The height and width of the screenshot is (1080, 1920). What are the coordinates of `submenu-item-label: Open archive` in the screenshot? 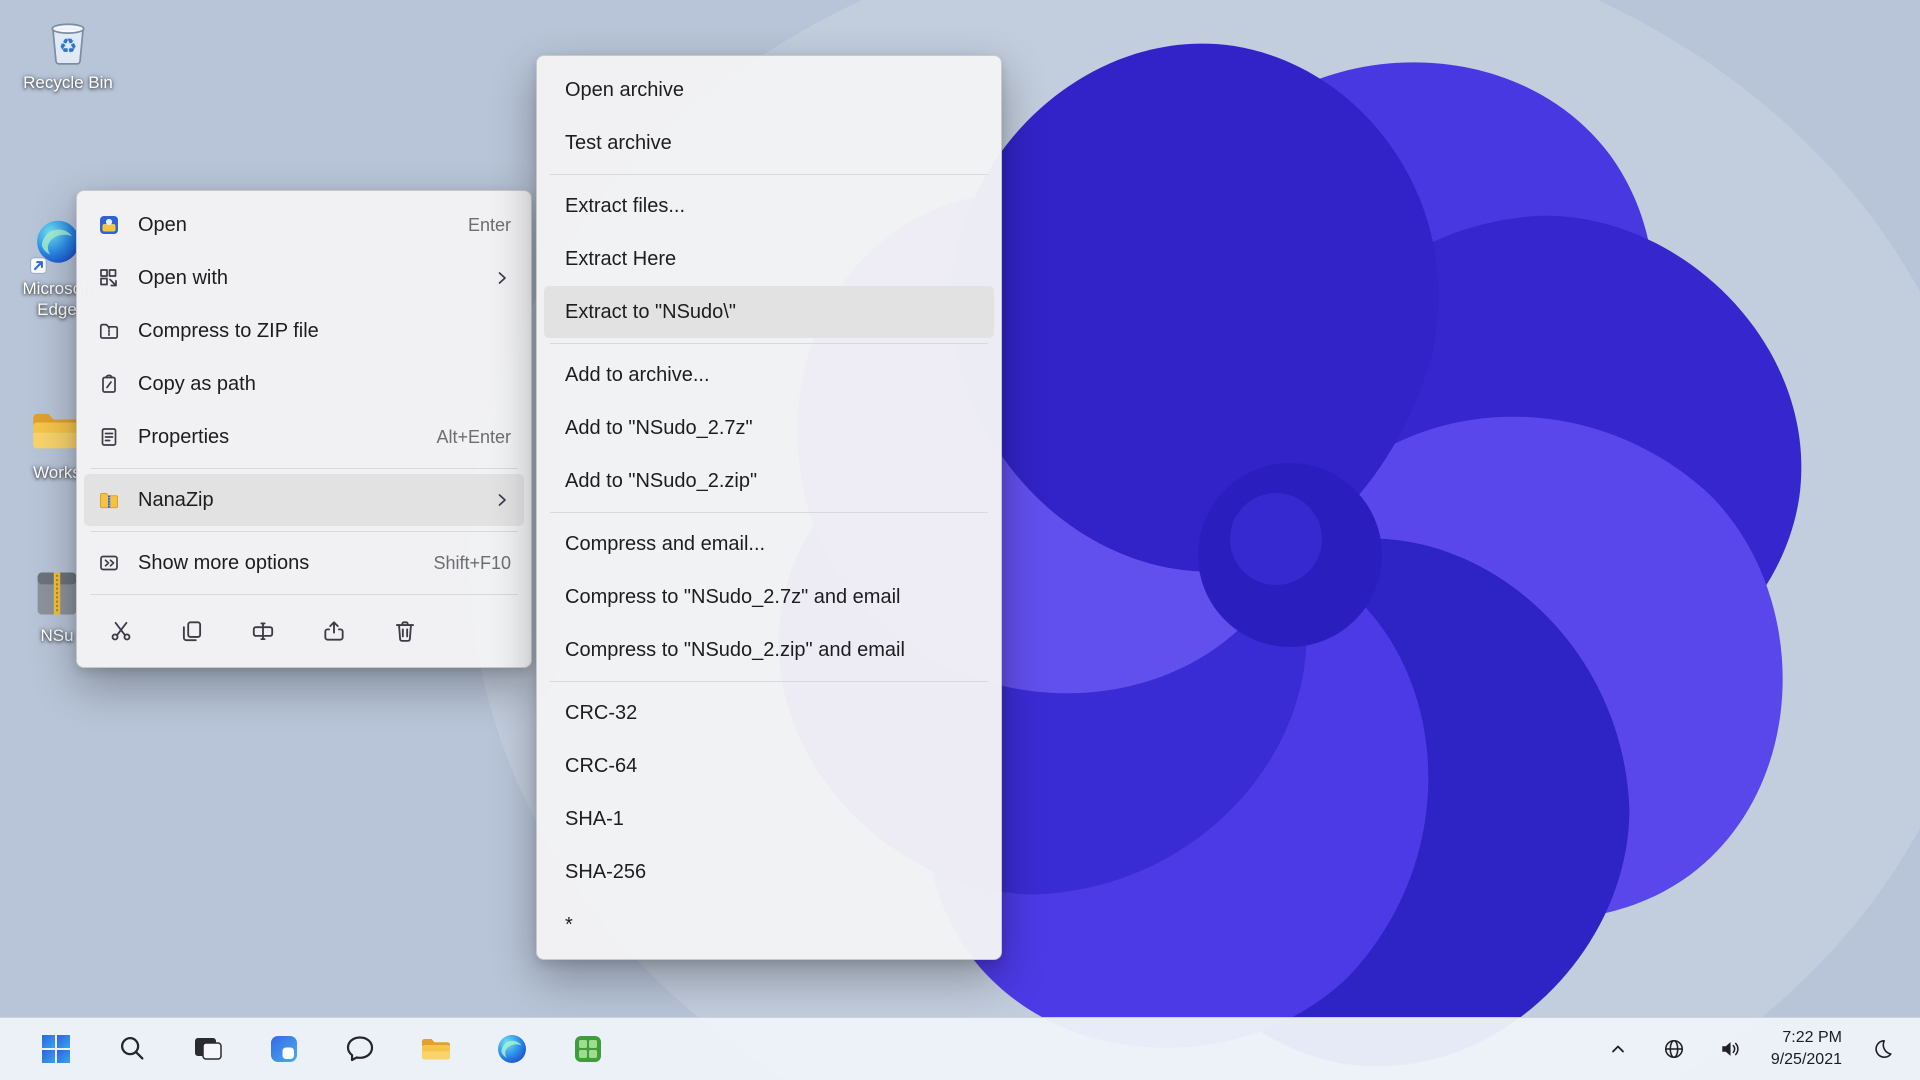 It's located at (624, 89).